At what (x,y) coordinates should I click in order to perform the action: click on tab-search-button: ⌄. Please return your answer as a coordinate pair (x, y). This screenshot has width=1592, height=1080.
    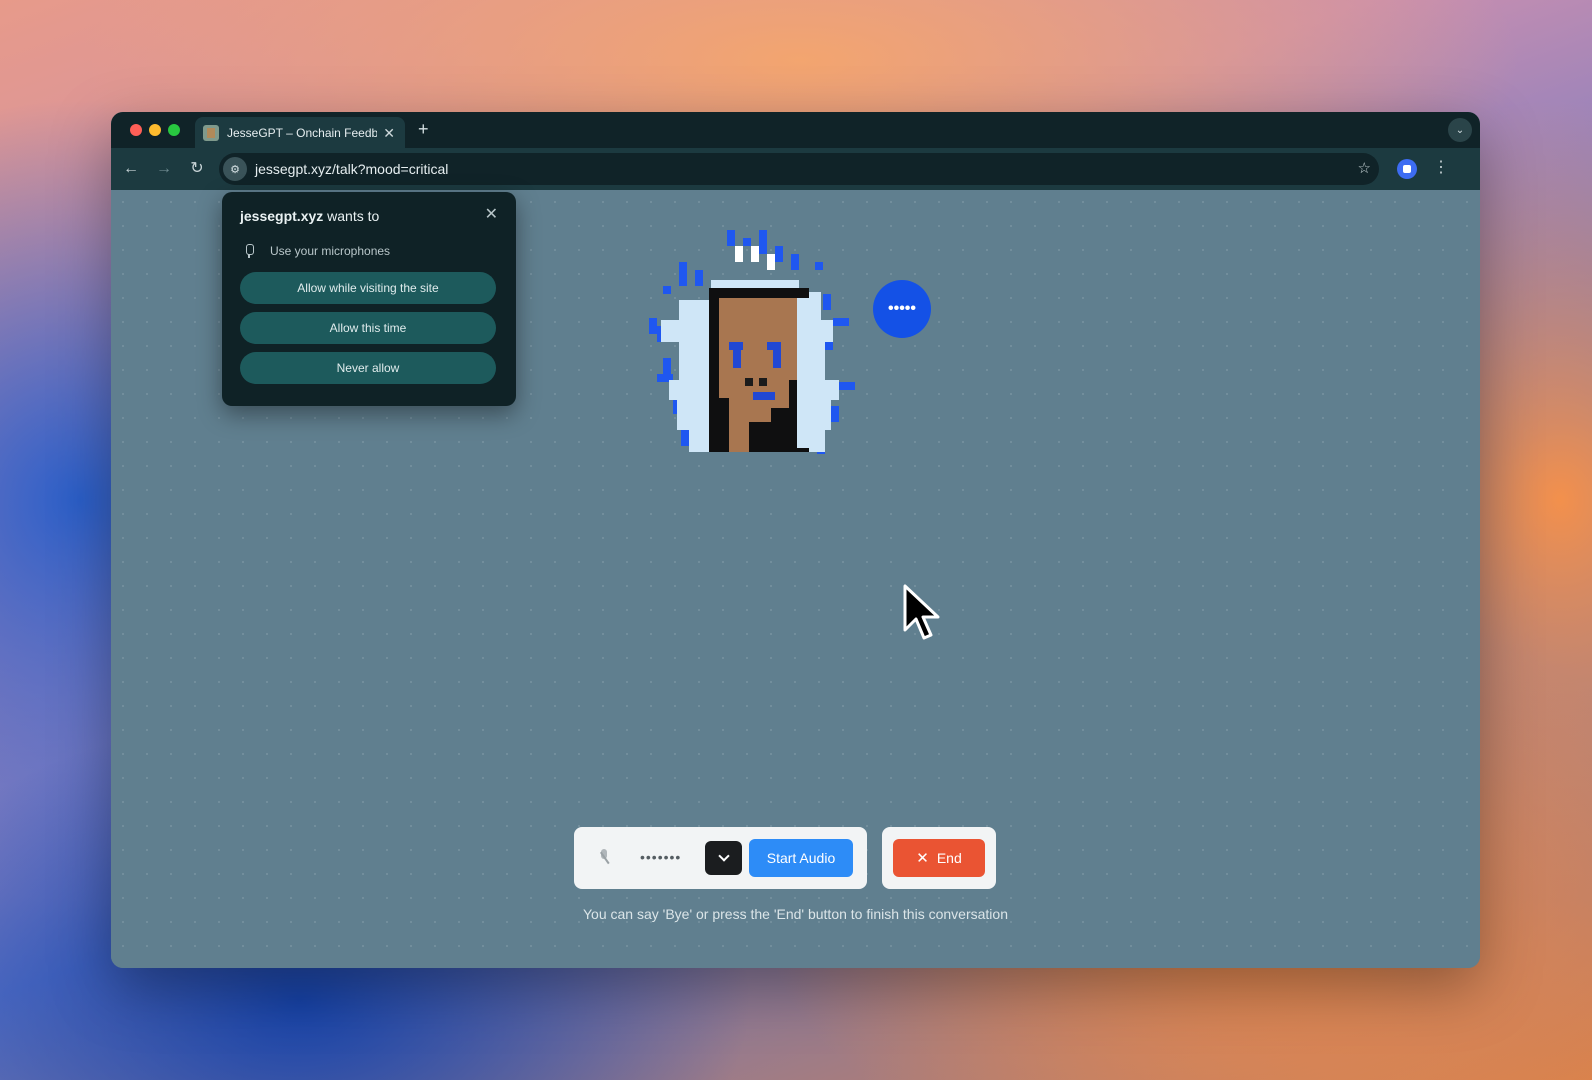
    Looking at the image, I should click on (1460, 130).